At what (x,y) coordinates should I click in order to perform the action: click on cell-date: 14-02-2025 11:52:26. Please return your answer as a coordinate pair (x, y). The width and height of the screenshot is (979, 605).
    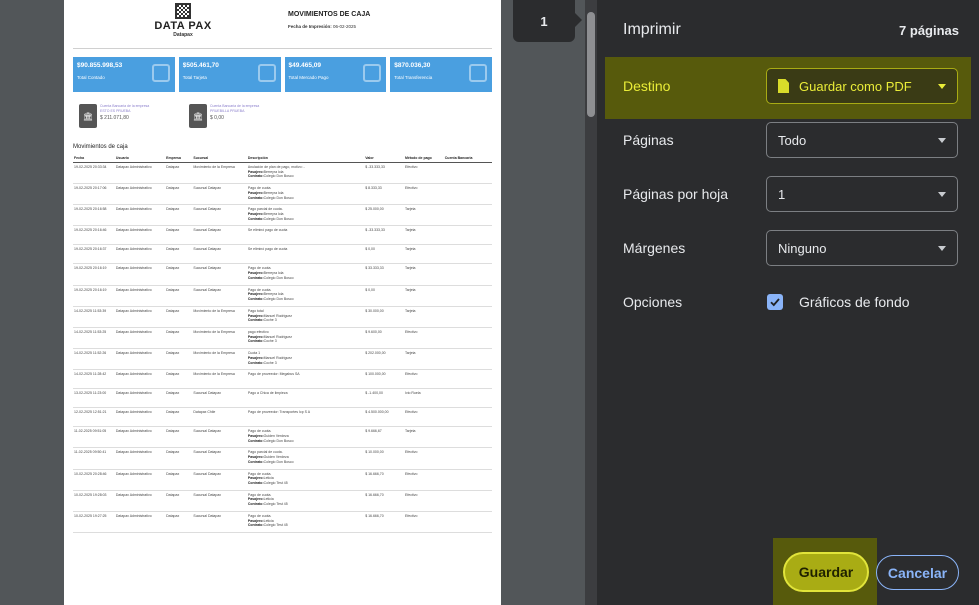
    Looking at the image, I should click on (94, 359).